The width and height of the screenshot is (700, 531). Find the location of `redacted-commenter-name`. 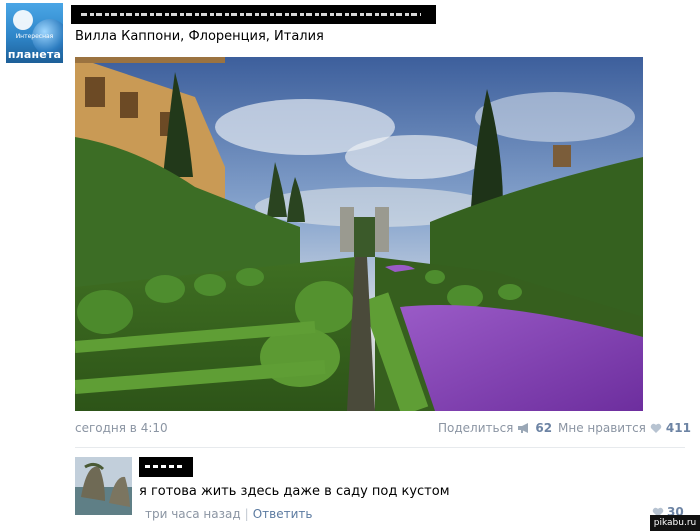

redacted-commenter-name is located at coordinates (166, 467).